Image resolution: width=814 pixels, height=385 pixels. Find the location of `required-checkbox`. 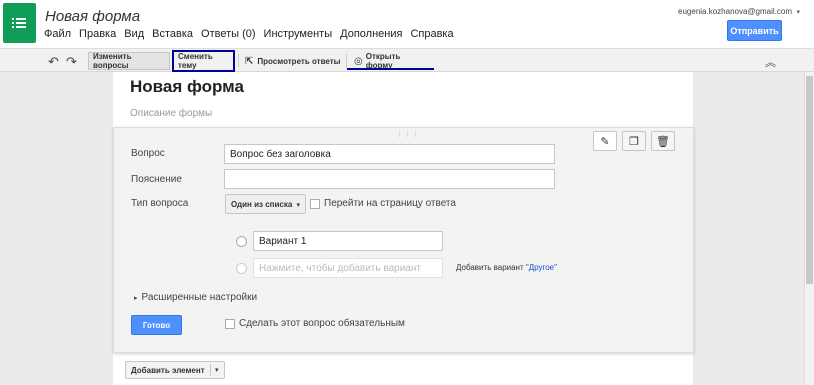

required-checkbox is located at coordinates (230, 324).